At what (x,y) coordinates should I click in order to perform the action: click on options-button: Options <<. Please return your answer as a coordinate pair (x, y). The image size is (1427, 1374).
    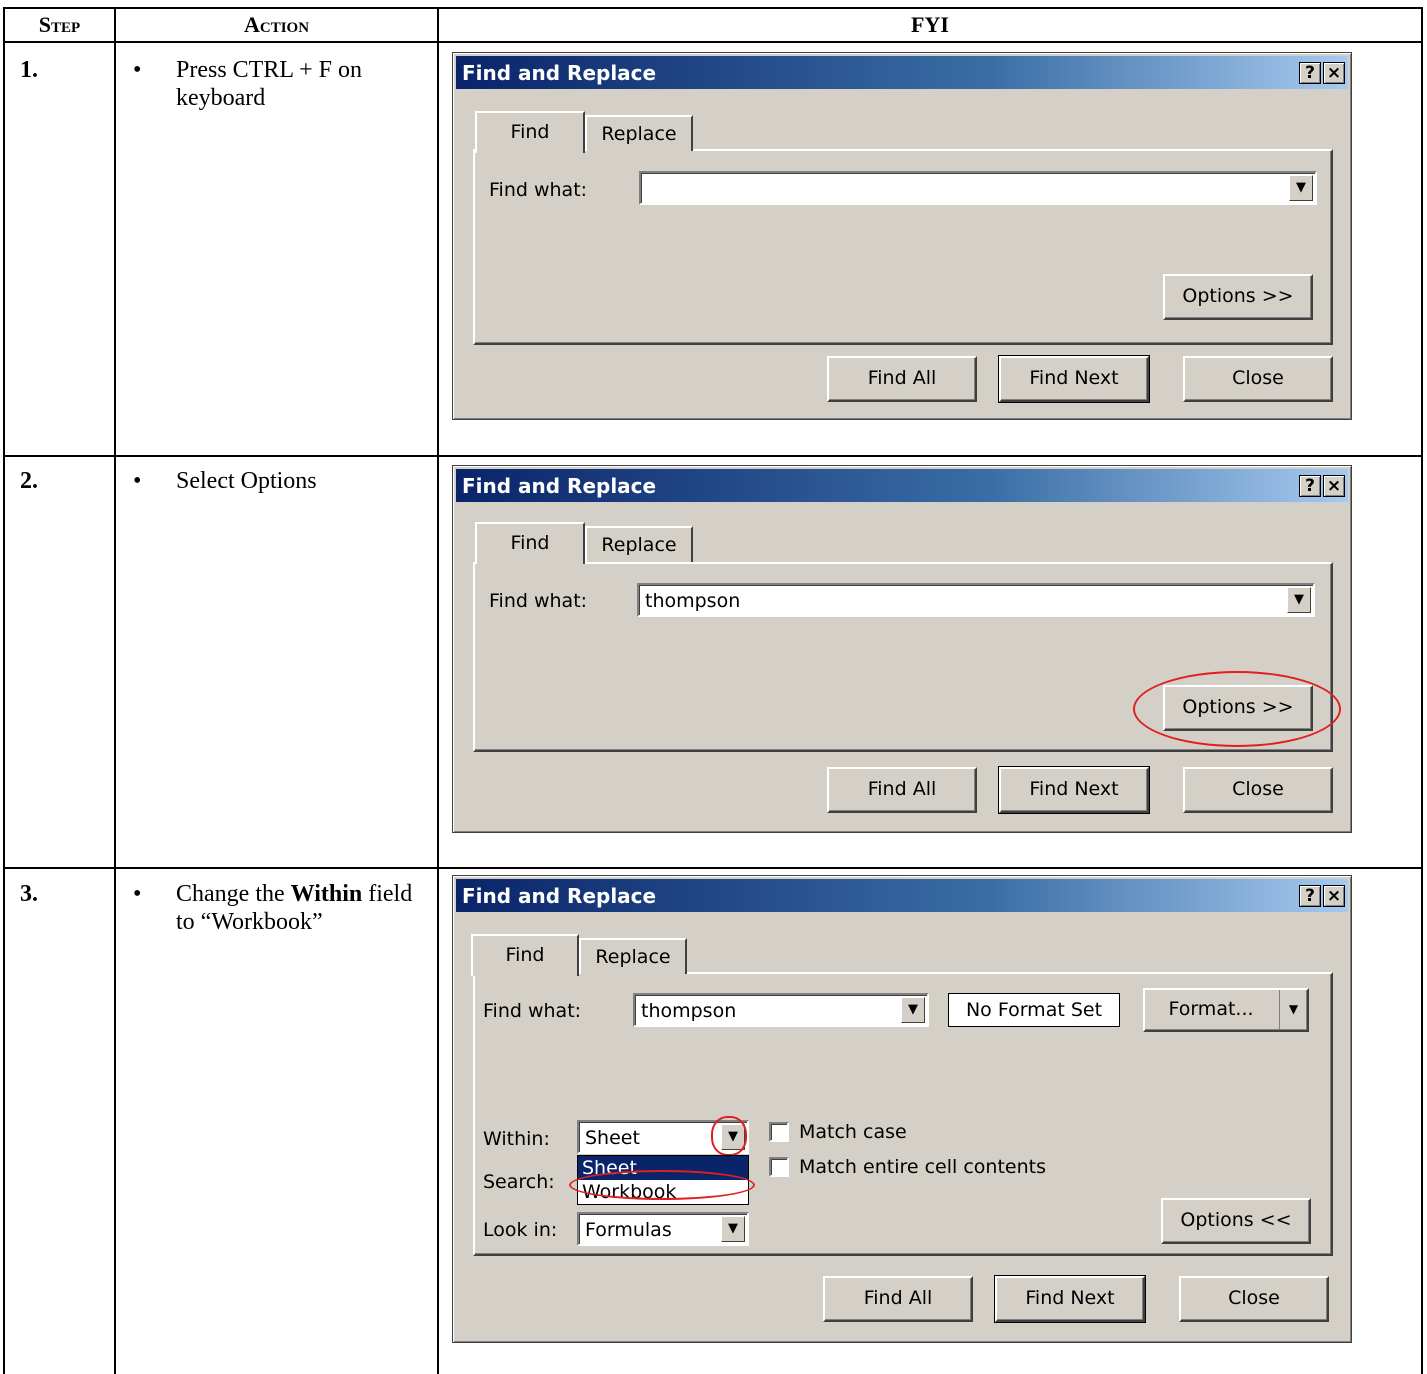
    Looking at the image, I should click on (1236, 1221).